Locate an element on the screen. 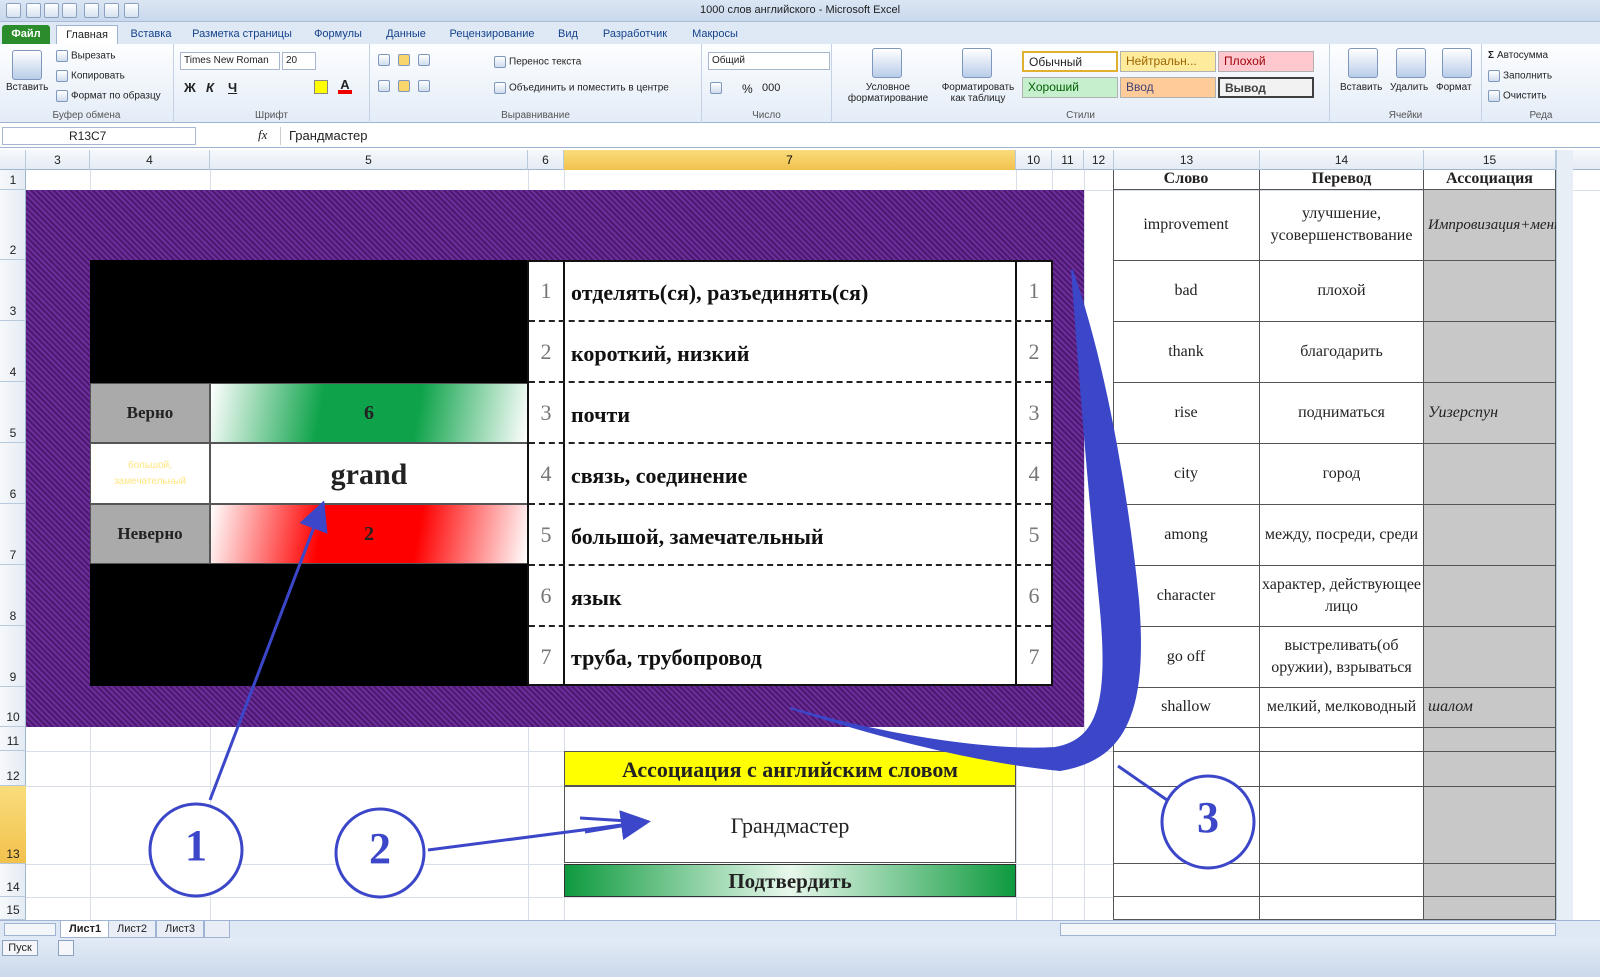  callout-number-3: 3 is located at coordinates (1208, 817).